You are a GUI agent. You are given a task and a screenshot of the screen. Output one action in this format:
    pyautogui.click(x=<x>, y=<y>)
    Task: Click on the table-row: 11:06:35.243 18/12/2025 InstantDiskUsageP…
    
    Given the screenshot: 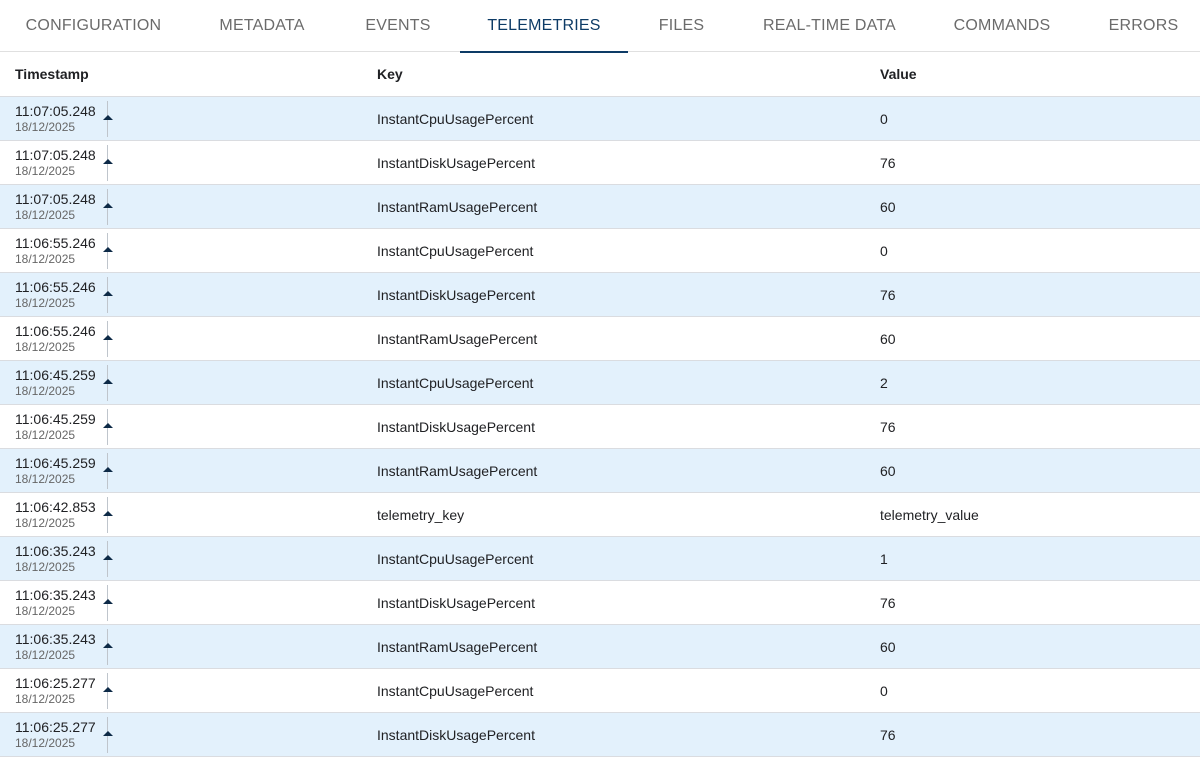 What is the action you would take?
    pyautogui.click(x=600, y=602)
    